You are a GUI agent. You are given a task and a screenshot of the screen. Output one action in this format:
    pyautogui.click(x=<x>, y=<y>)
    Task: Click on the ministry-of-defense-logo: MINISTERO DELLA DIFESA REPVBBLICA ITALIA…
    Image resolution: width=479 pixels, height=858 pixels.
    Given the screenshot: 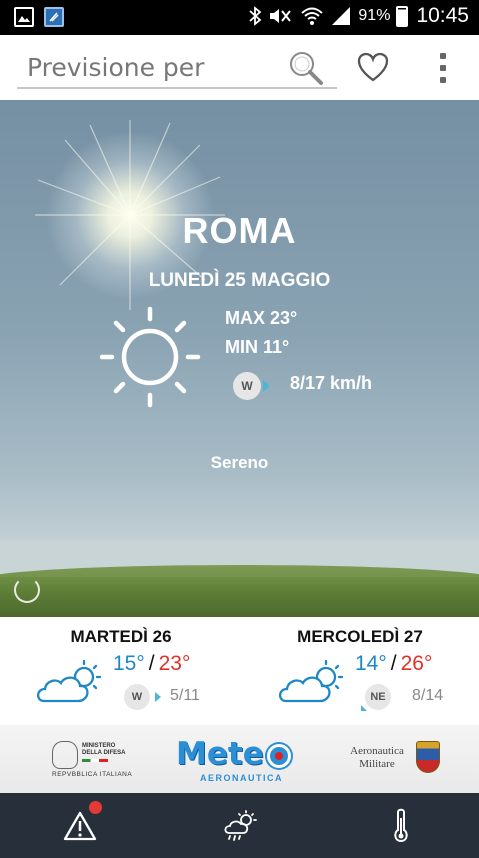 What is the action you would take?
    pyautogui.click(x=91, y=760)
    